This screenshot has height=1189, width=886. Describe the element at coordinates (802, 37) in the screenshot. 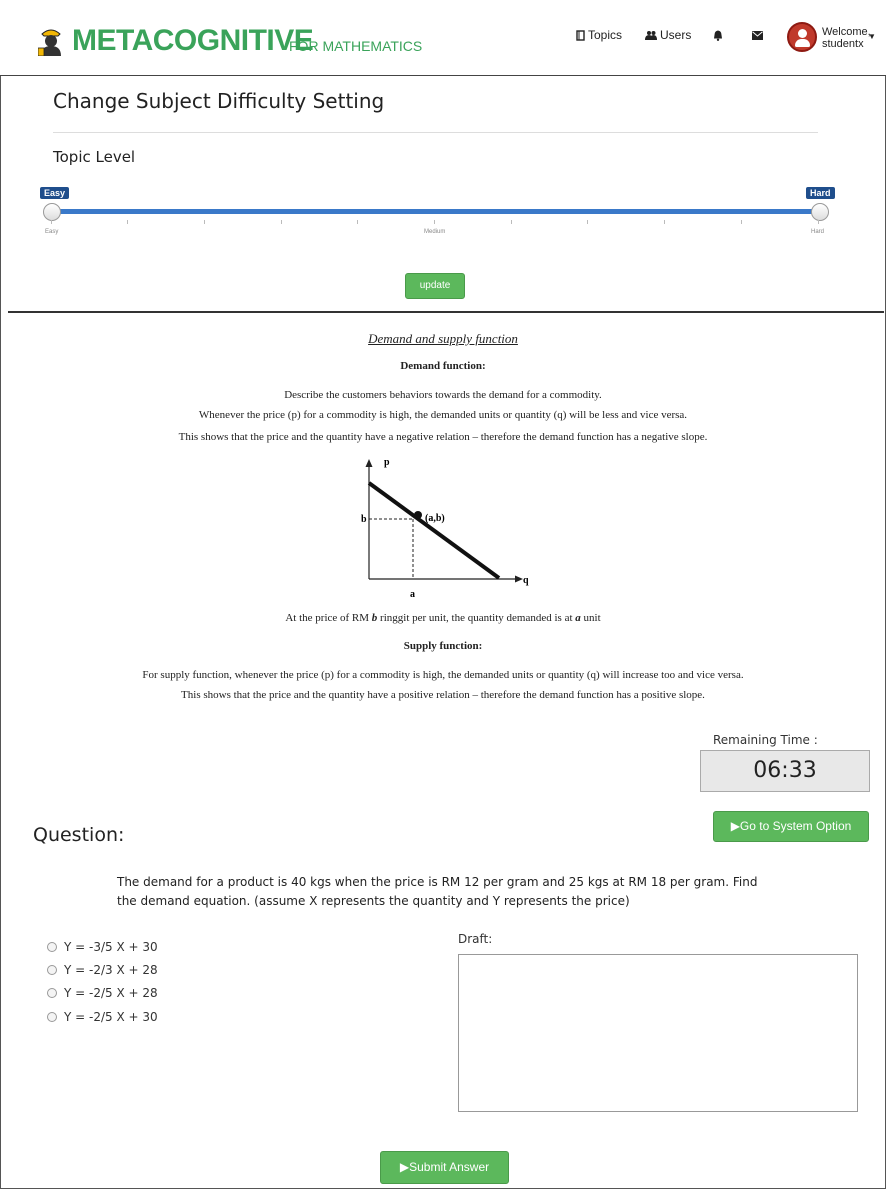

I see `user-avatar` at that location.